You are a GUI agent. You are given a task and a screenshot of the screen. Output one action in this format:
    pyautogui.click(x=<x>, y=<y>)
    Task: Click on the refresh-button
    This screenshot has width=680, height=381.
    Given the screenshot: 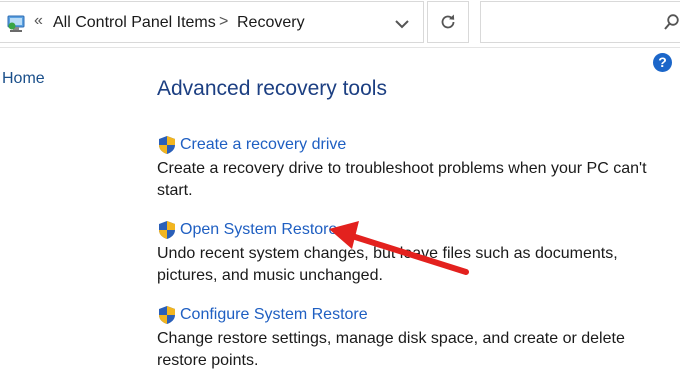 What is the action you would take?
    pyautogui.click(x=448, y=22)
    